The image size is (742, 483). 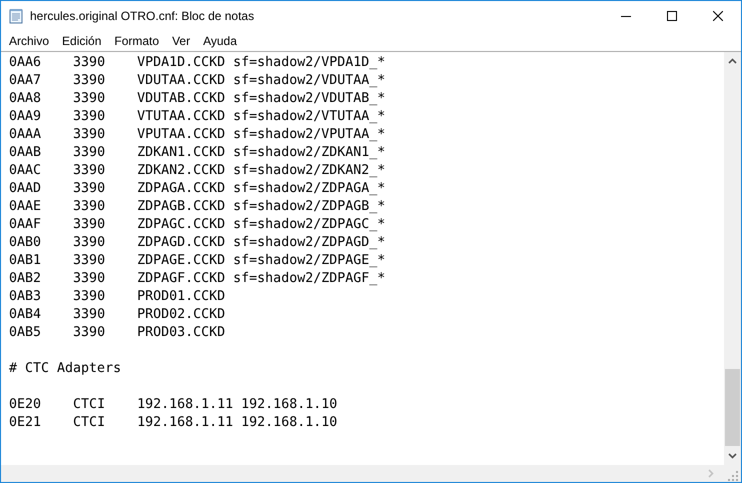 What do you see at coordinates (65, 369) in the screenshot?
I see `text-line: # CTC Adapters` at bounding box center [65, 369].